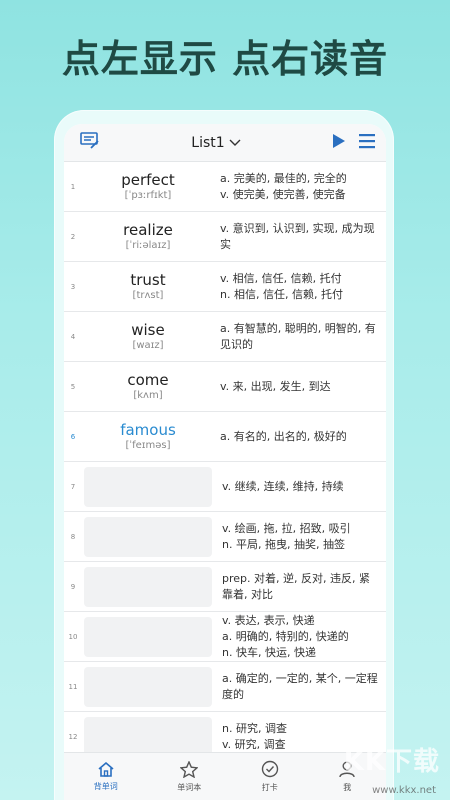 Image resolution: width=450 pixels, height=800 pixels. Describe the element at coordinates (286, 528) in the screenshot. I see `definition-line: v. 绘画, 拖, 拉, 招致, 吸引` at that location.